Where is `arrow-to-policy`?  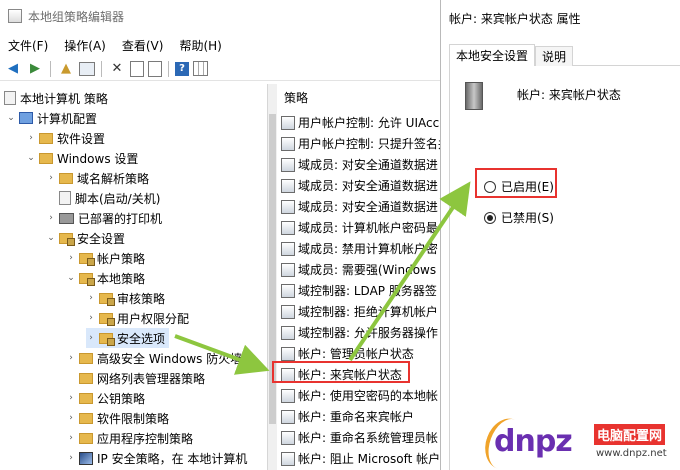
arrow-to-policy is located at coordinates (222, 354).